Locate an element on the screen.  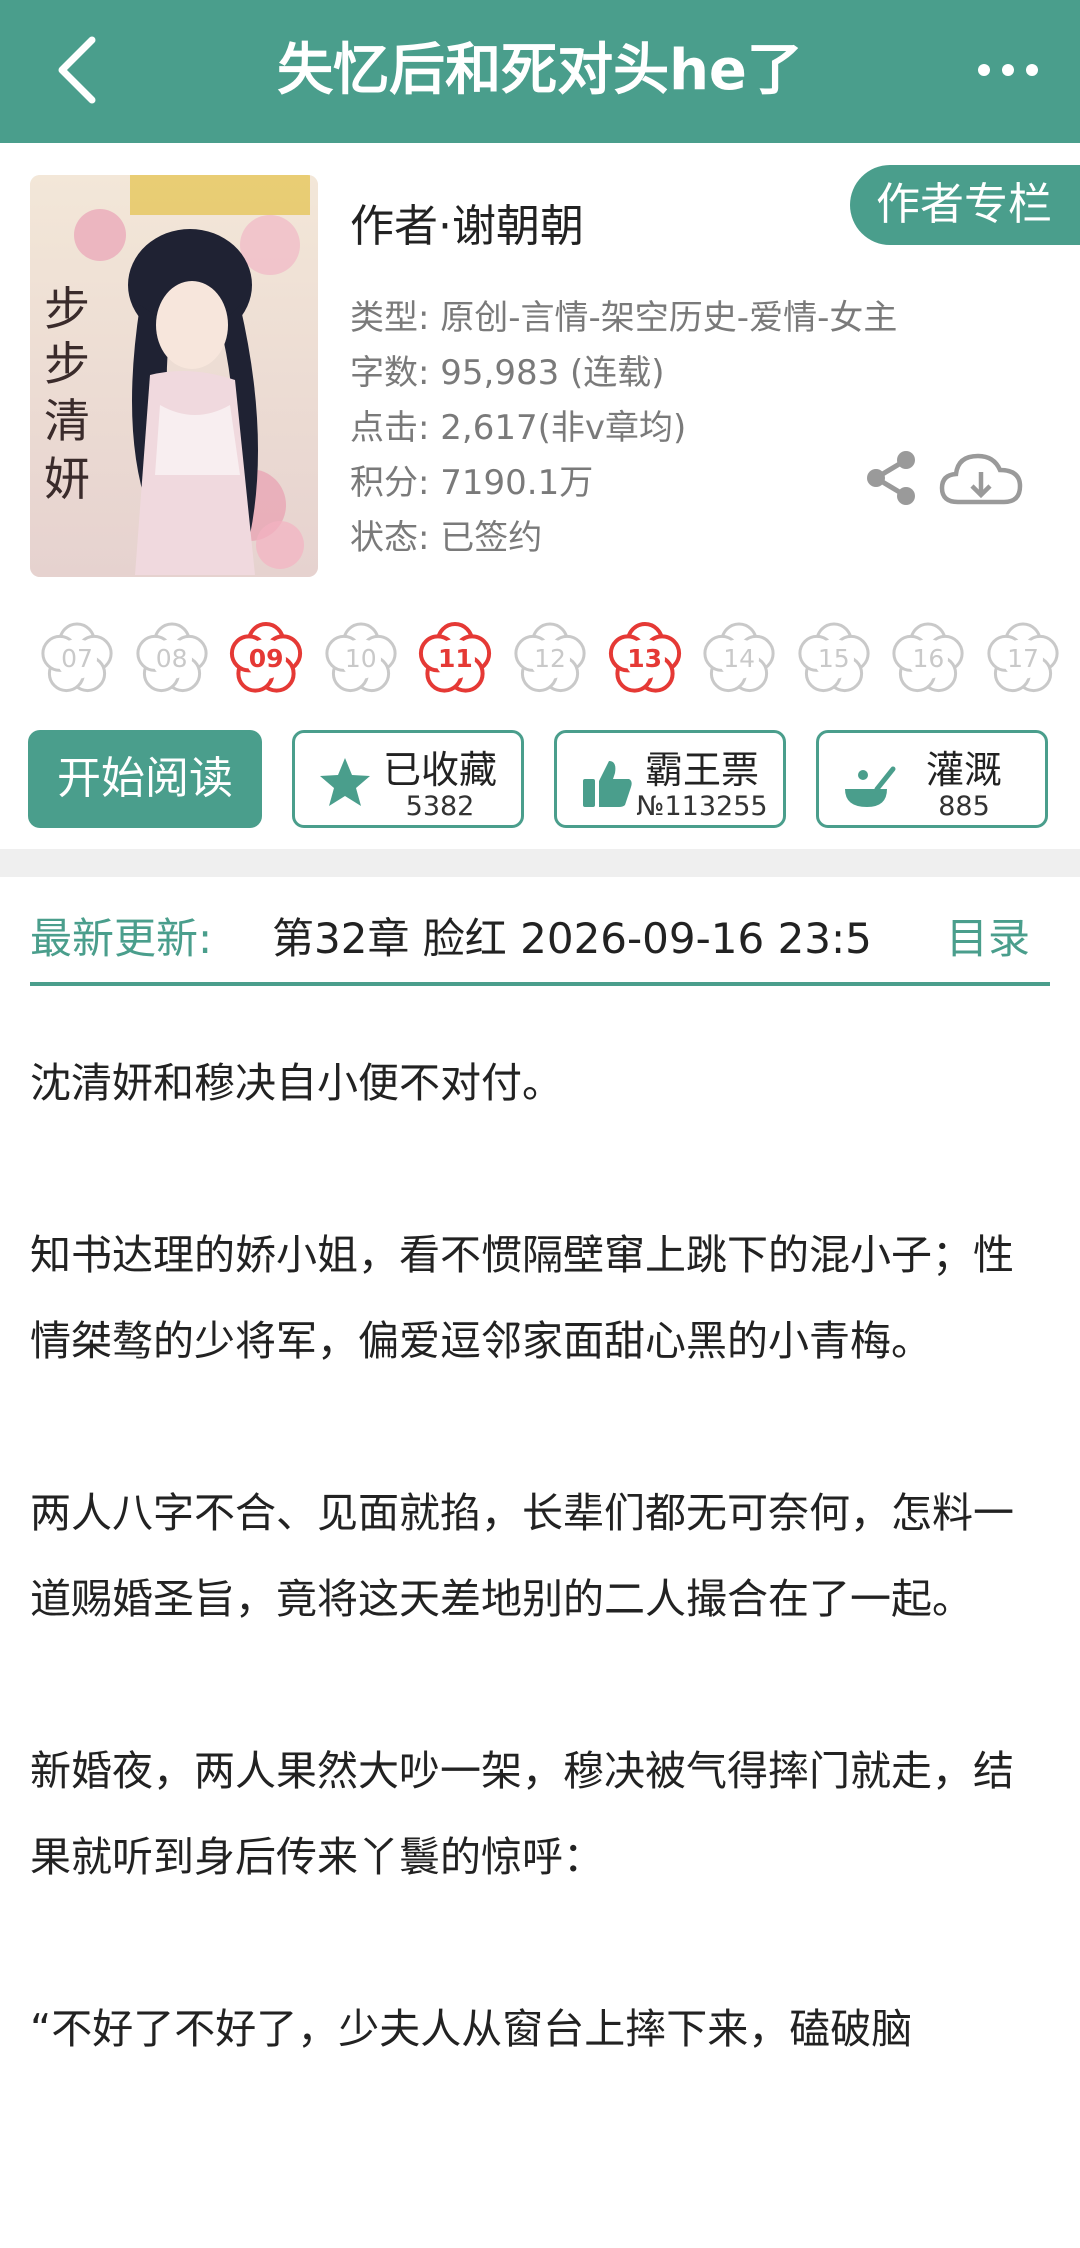
synopsis-paragraph: 沈清妍和穆决自小便不对付。 is located at coordinates (296, 1083).